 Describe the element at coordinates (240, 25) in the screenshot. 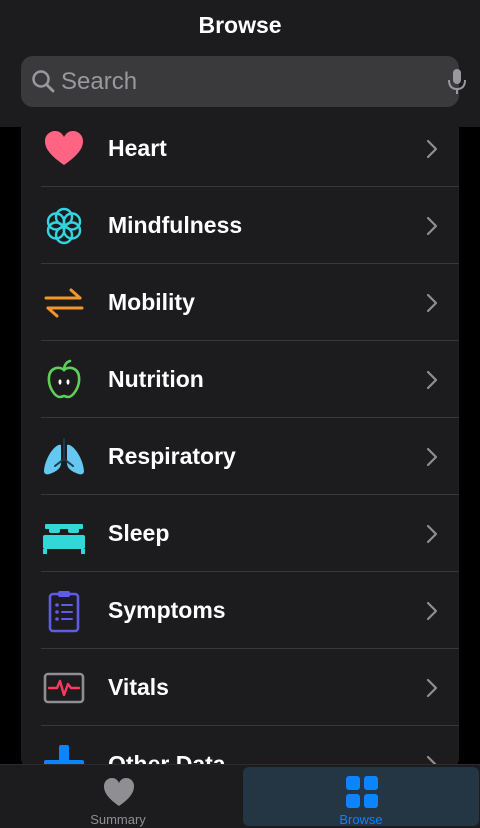

I see `page-title: Browse` at that location.